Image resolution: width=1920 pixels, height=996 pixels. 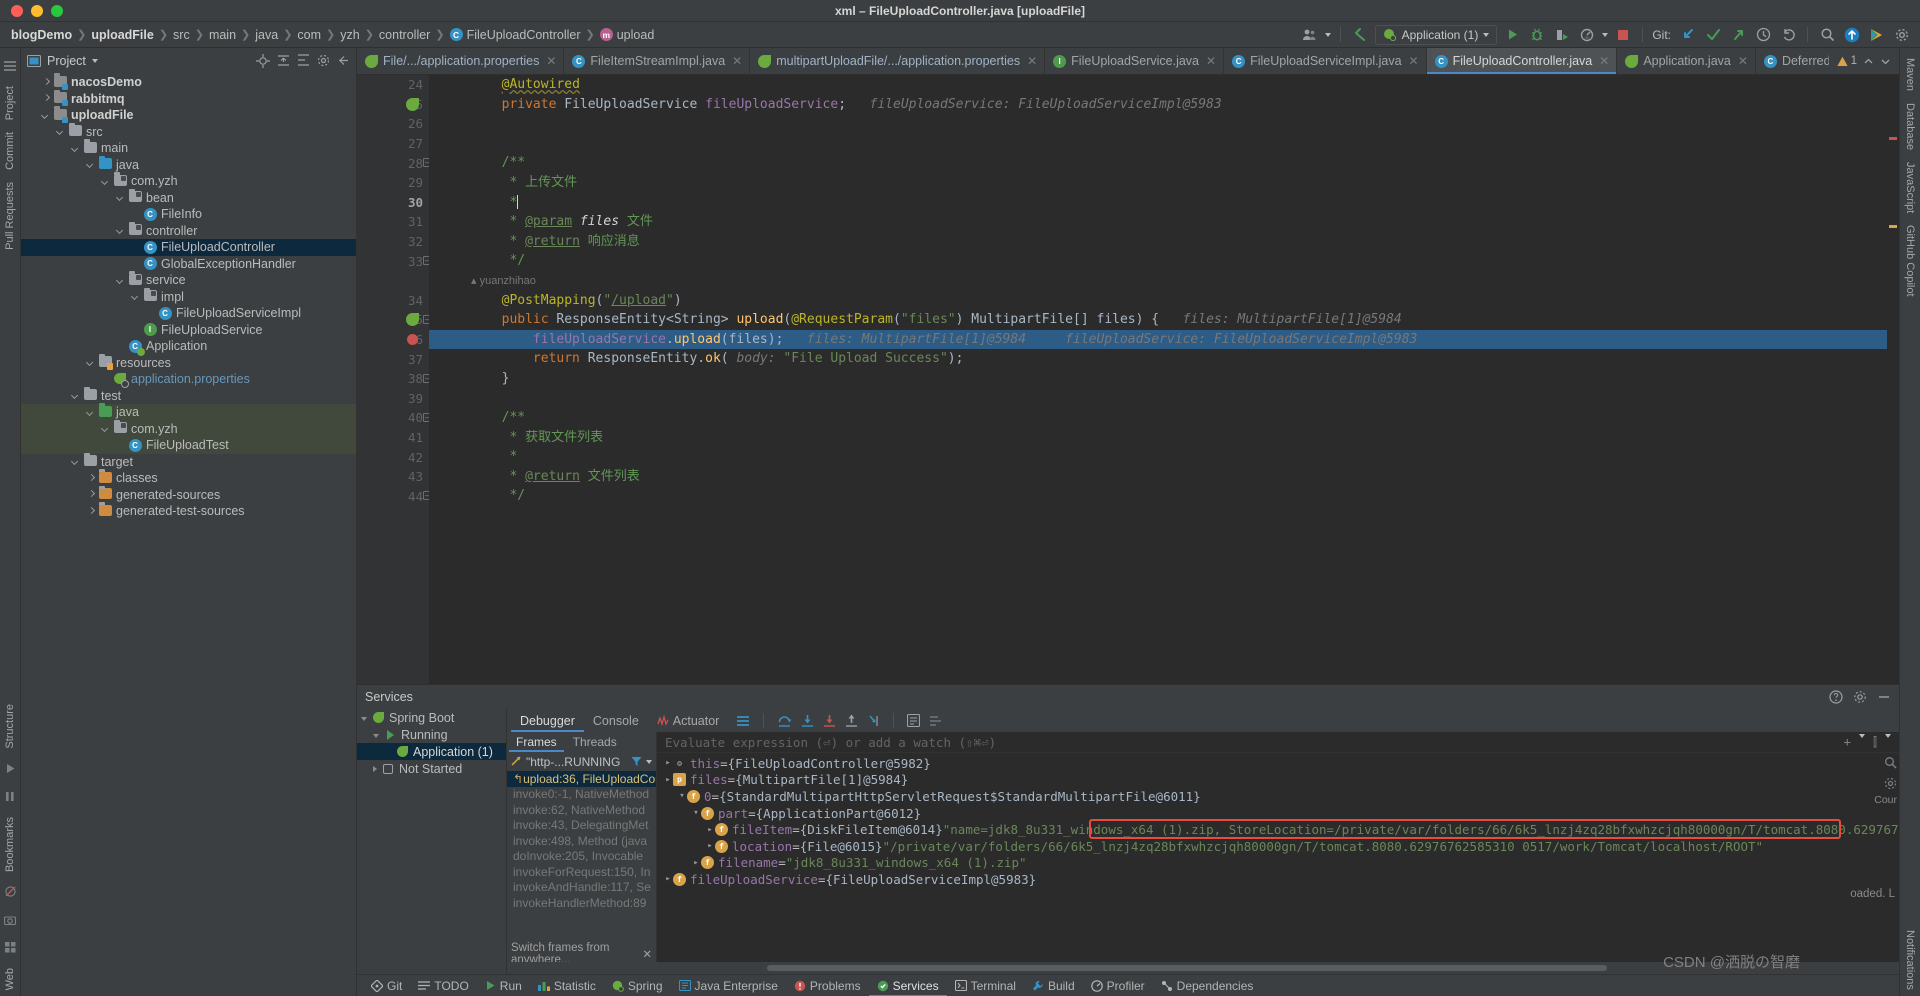 What do you see at coordinates (222, 35) in the screenshot?
I see `breadcrumb-item-main: main` at bounding box center [222, 35].